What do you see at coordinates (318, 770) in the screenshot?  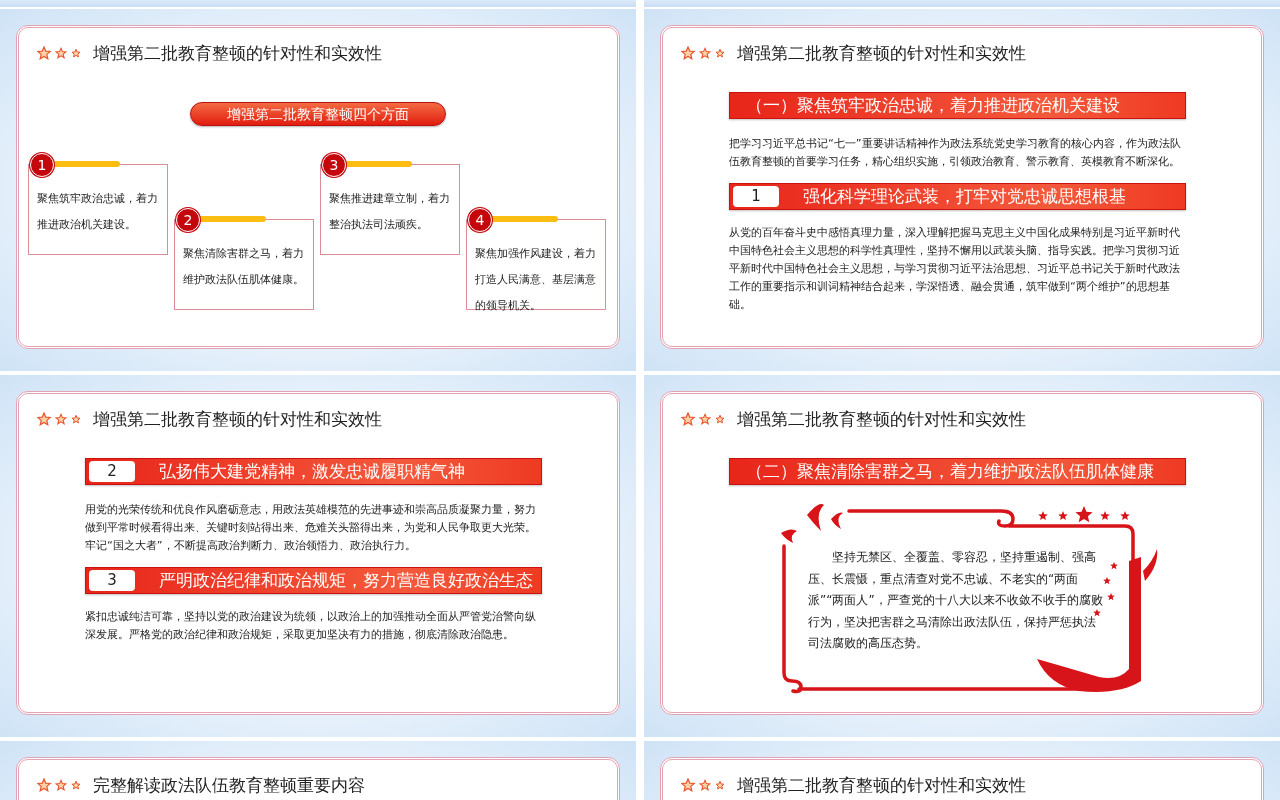 I see `slide-thumbnail: 完整解读政法队伍教育整顿重要内容` at bounding box center [318, 770].